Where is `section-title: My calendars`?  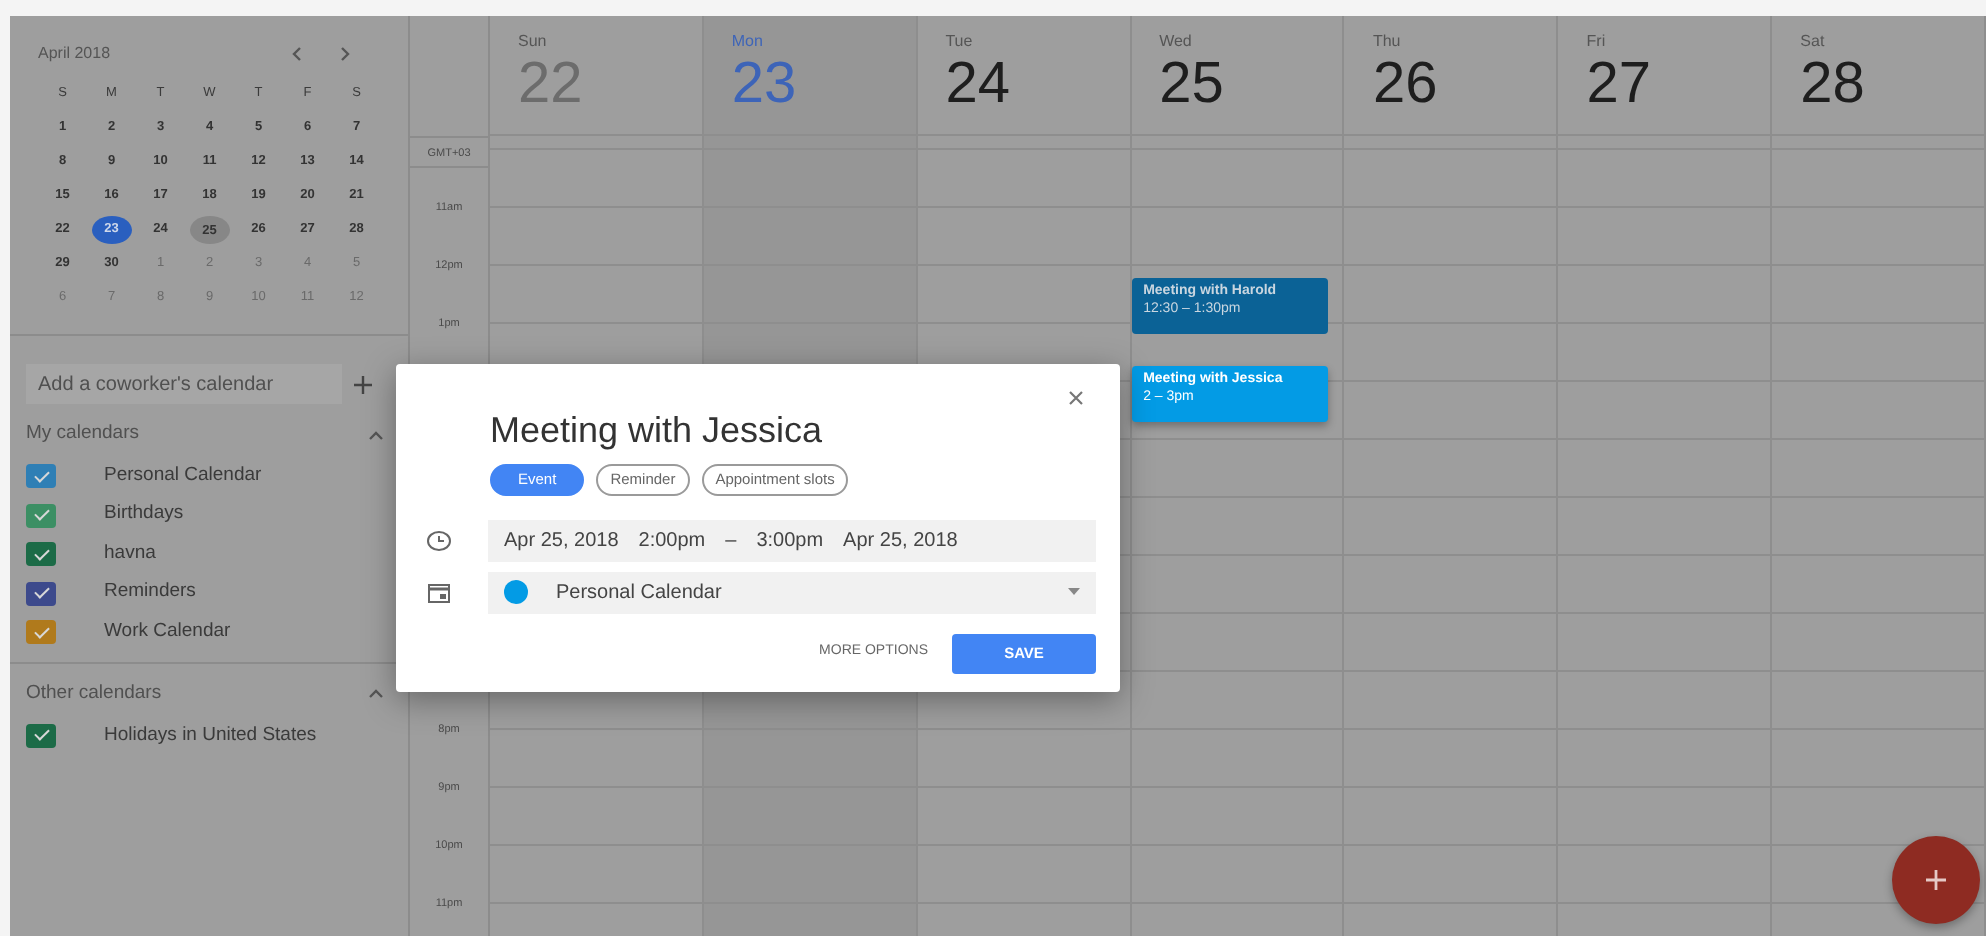
section-title: My calendars is located at coordinates (82, 434).